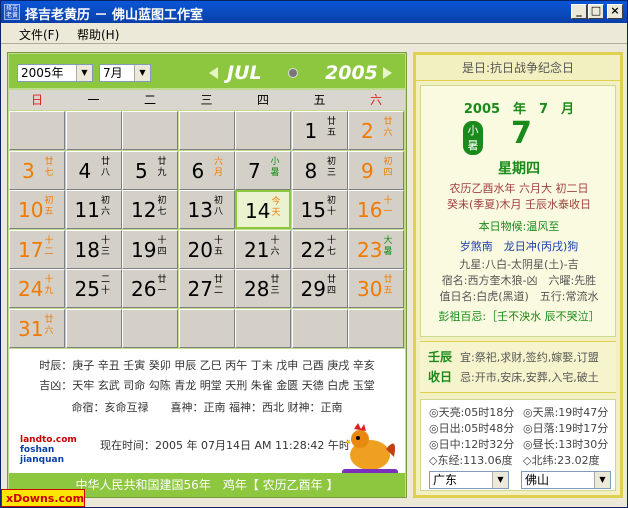 This screenshot has width=628, height=508. Describe the element at coordinates (314, 12) in the screenshot. I see `title-bar: 择吉老黄历 择吉老黄历 － 佛山蓝图工作室 _ □ ×` at that location.